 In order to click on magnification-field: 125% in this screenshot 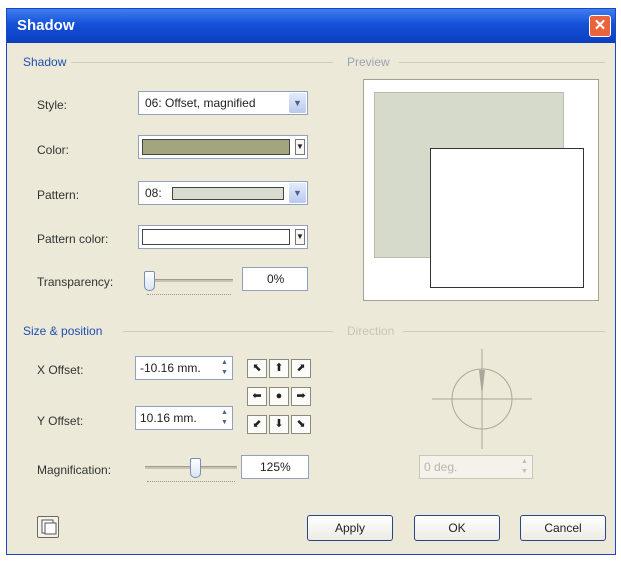, I will do `click(275, 467)`.